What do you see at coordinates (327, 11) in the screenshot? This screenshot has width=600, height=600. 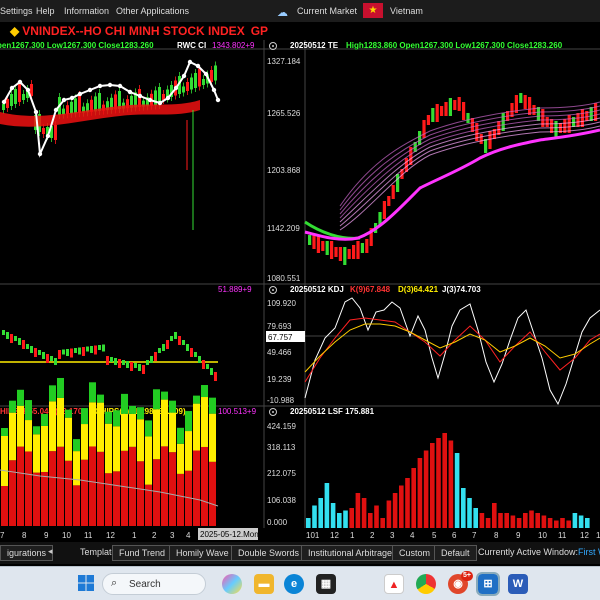 I see `current-market-label: Current Market` at bounding box center [327, 11].